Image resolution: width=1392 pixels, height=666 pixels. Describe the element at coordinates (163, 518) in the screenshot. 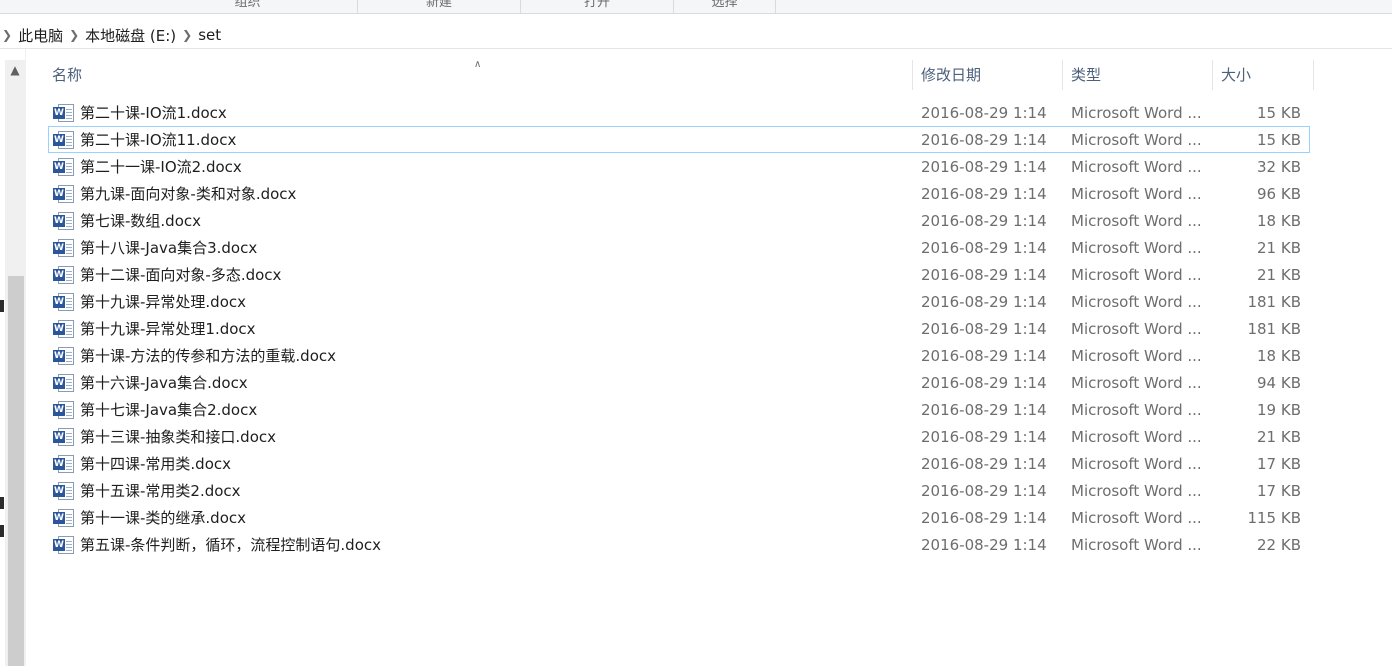

I see `file-name: 第十一课-类的继承.docx` at that location.